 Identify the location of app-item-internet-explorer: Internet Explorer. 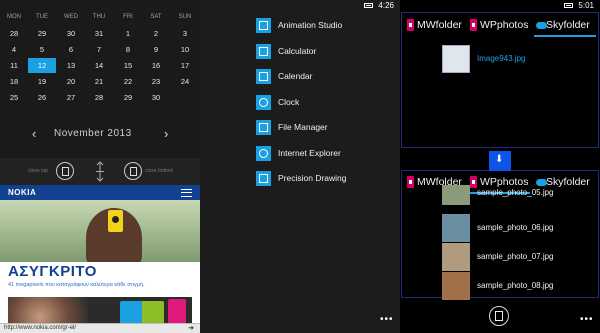
(326, 154).